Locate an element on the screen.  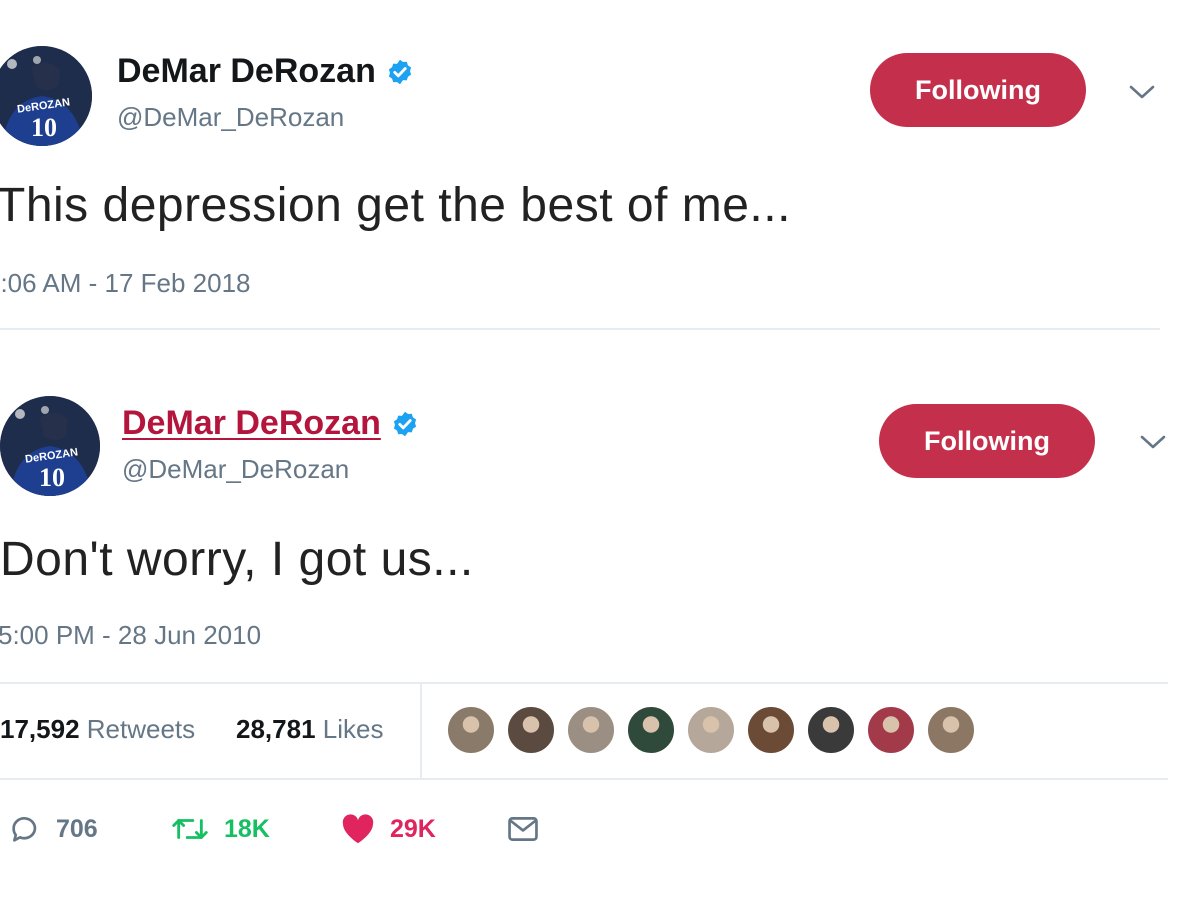
retweet-count: 18K is located at coordinates (247, 828).